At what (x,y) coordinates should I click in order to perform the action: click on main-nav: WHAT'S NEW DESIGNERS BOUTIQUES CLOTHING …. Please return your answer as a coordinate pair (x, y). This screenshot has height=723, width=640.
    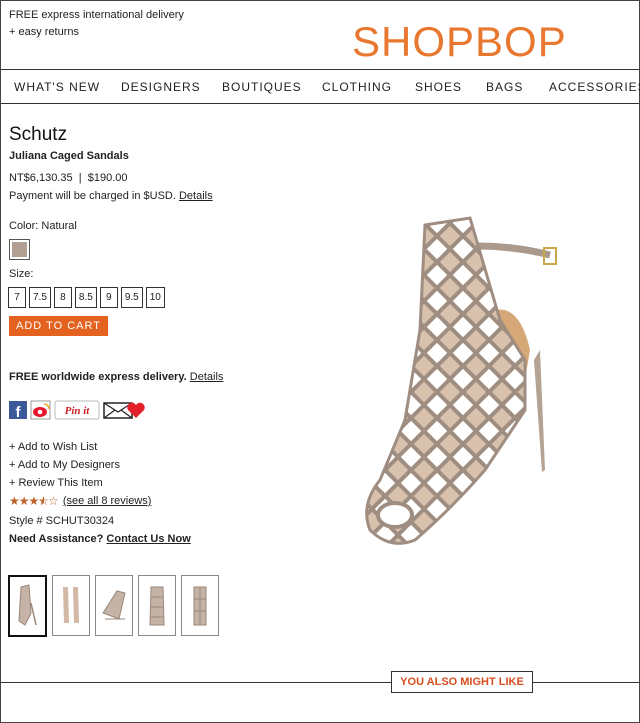
    Looking at the image, I should click on (320, 86).